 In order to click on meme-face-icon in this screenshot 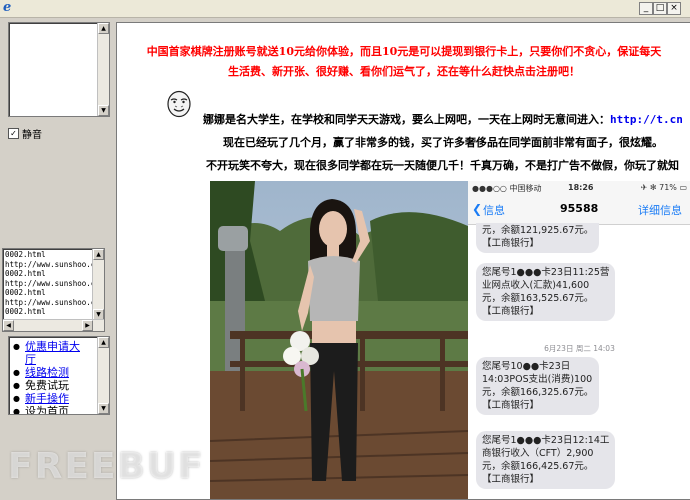, I will do `click(179, 104)`.